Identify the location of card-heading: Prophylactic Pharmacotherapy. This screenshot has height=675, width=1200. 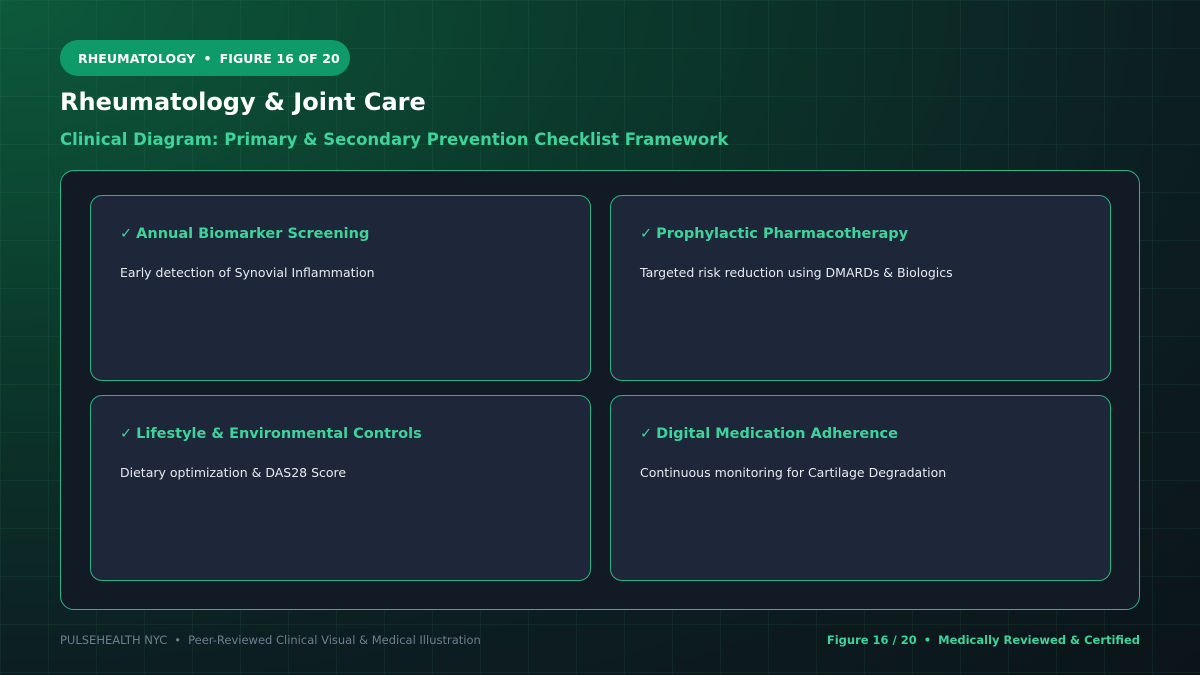
(782, 234).